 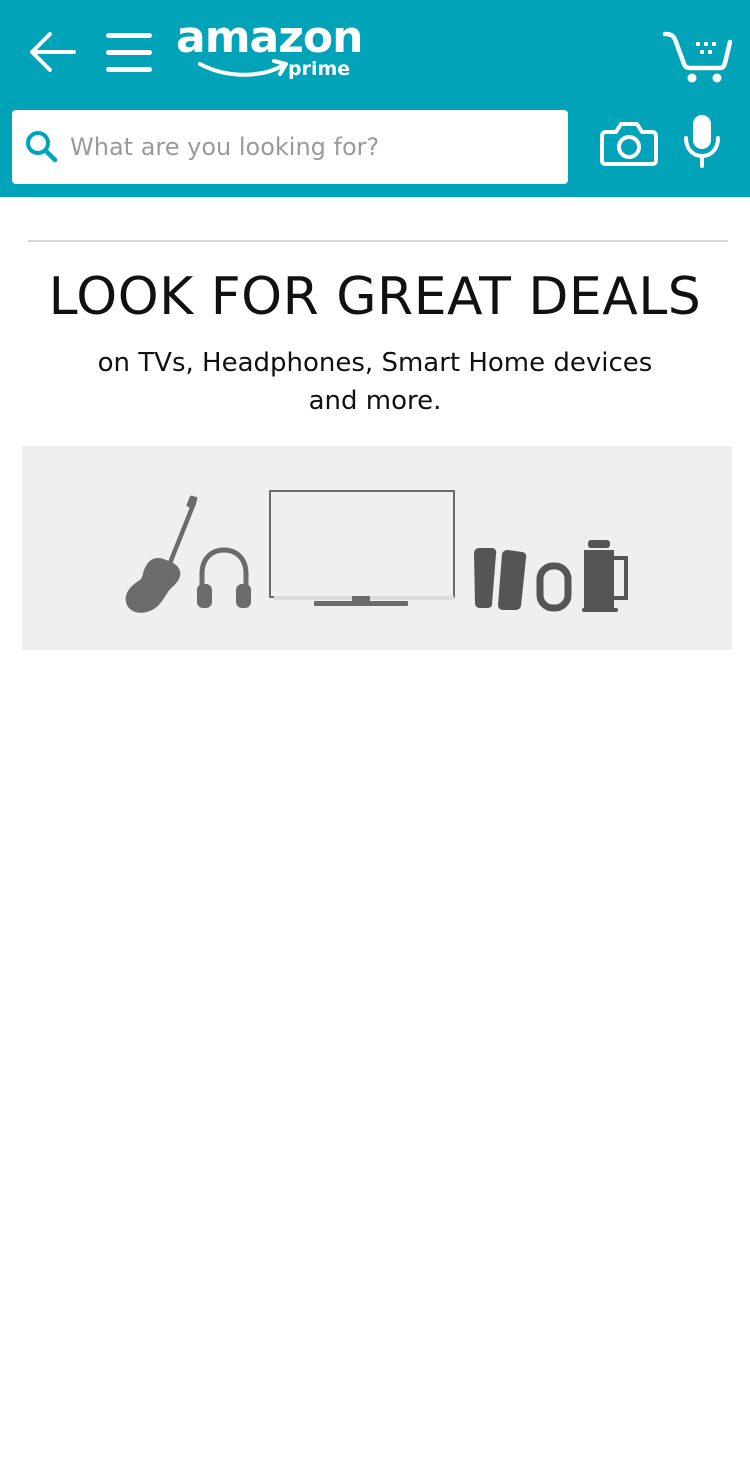 What do you see at coordinates (161, 554) in the screenshot?
I see `guitar-icon` at bounding box center [161, 554].